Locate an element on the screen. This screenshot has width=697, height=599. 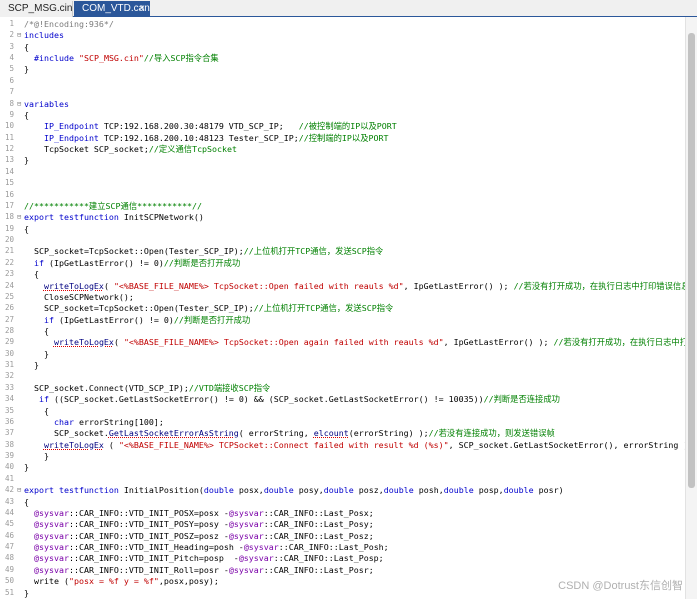
code-line: 20 is located at coordinates (343, 240).